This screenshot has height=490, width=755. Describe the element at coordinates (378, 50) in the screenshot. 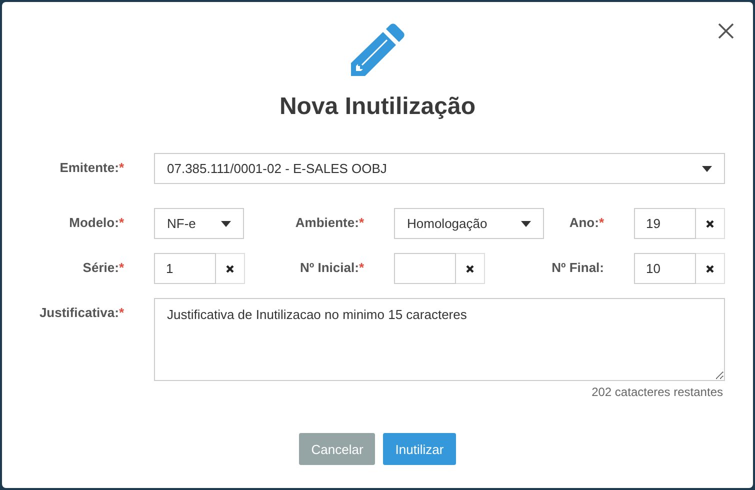

I see `pencil-icon` at that location.